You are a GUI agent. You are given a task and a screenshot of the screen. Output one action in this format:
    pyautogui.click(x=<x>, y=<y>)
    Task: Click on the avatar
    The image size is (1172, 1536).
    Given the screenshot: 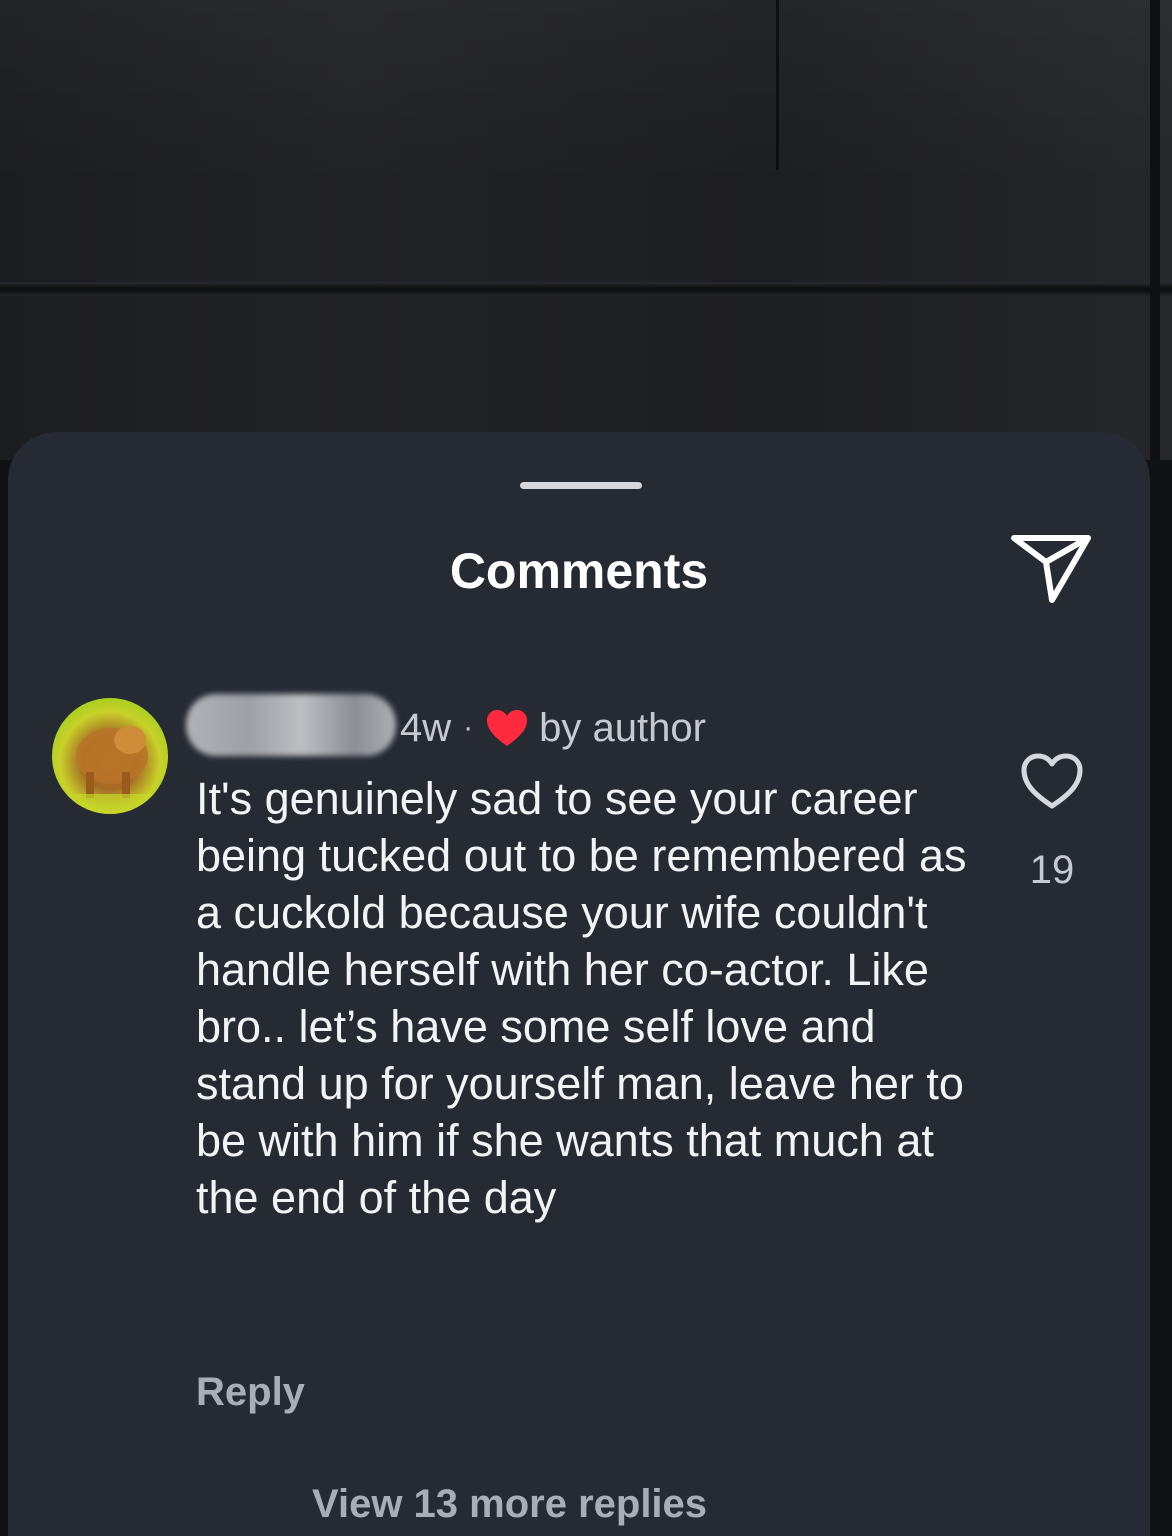 What is the action you would take?
    pyautogui.click(x=110, y=756)
    